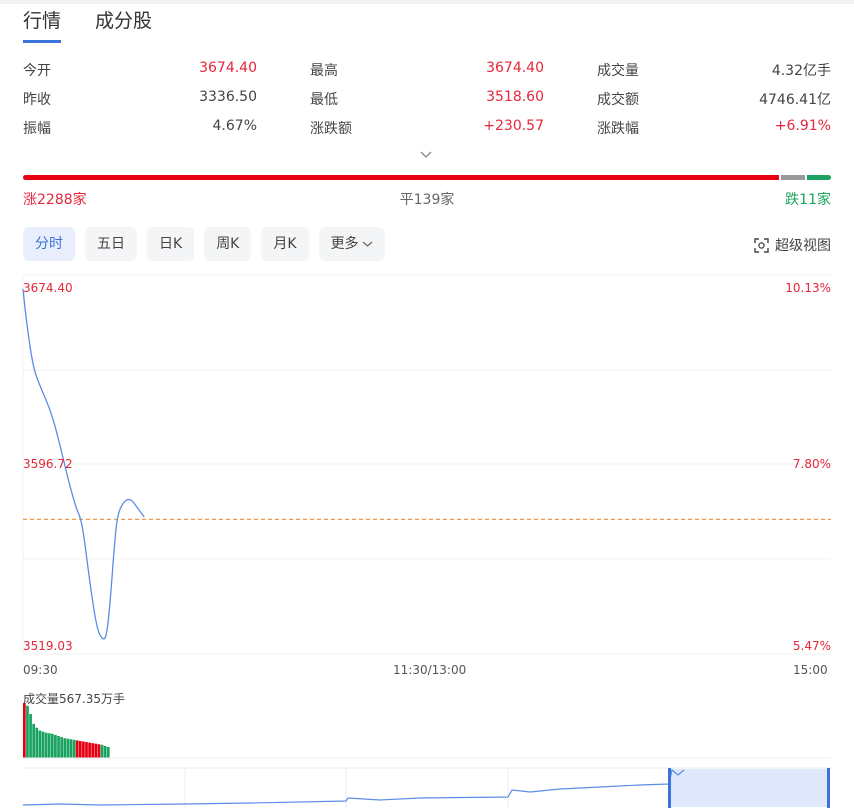 This screenshot has height=812, width=854. What do you see at coordinates (802, 126) in the screenshot?
I see `stat-value: +6.91%` at bounding box center [802, 126].